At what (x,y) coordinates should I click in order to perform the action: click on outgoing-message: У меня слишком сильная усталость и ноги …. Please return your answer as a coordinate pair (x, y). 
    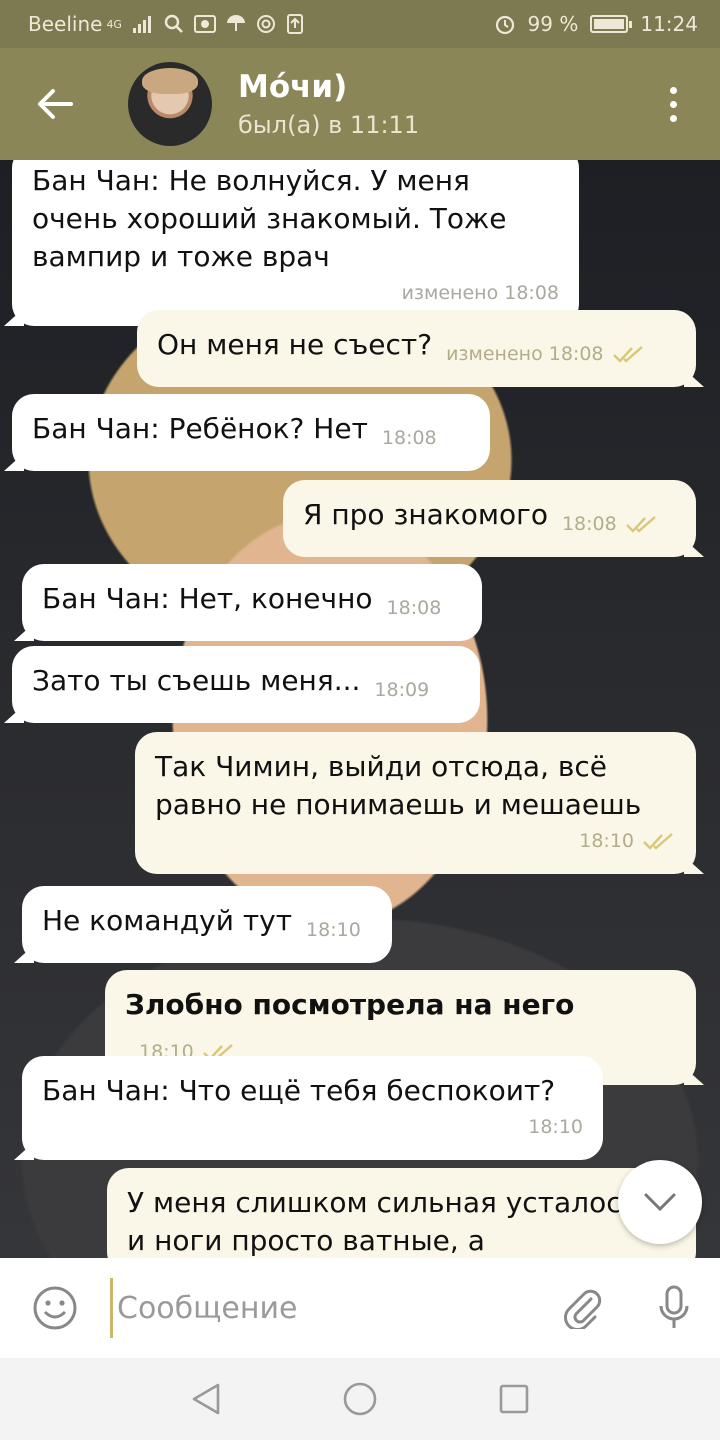
    Looking at the image, I should click on (401, 1213).